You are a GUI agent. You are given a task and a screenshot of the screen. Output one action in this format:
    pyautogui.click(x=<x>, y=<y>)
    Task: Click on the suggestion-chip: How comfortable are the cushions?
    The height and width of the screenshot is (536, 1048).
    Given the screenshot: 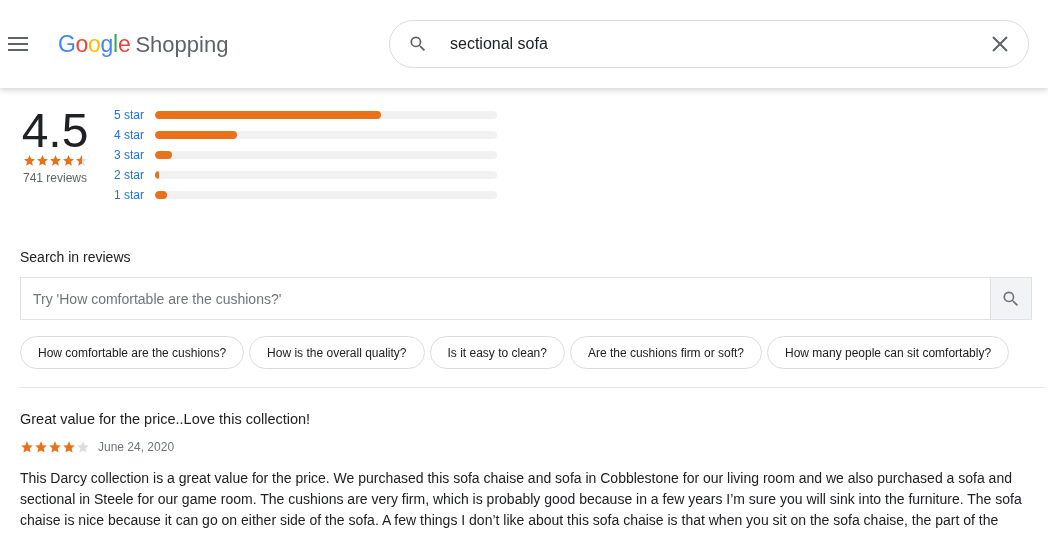 What is the action you would take?
    pyautogui.click(x=132, y=352)
    